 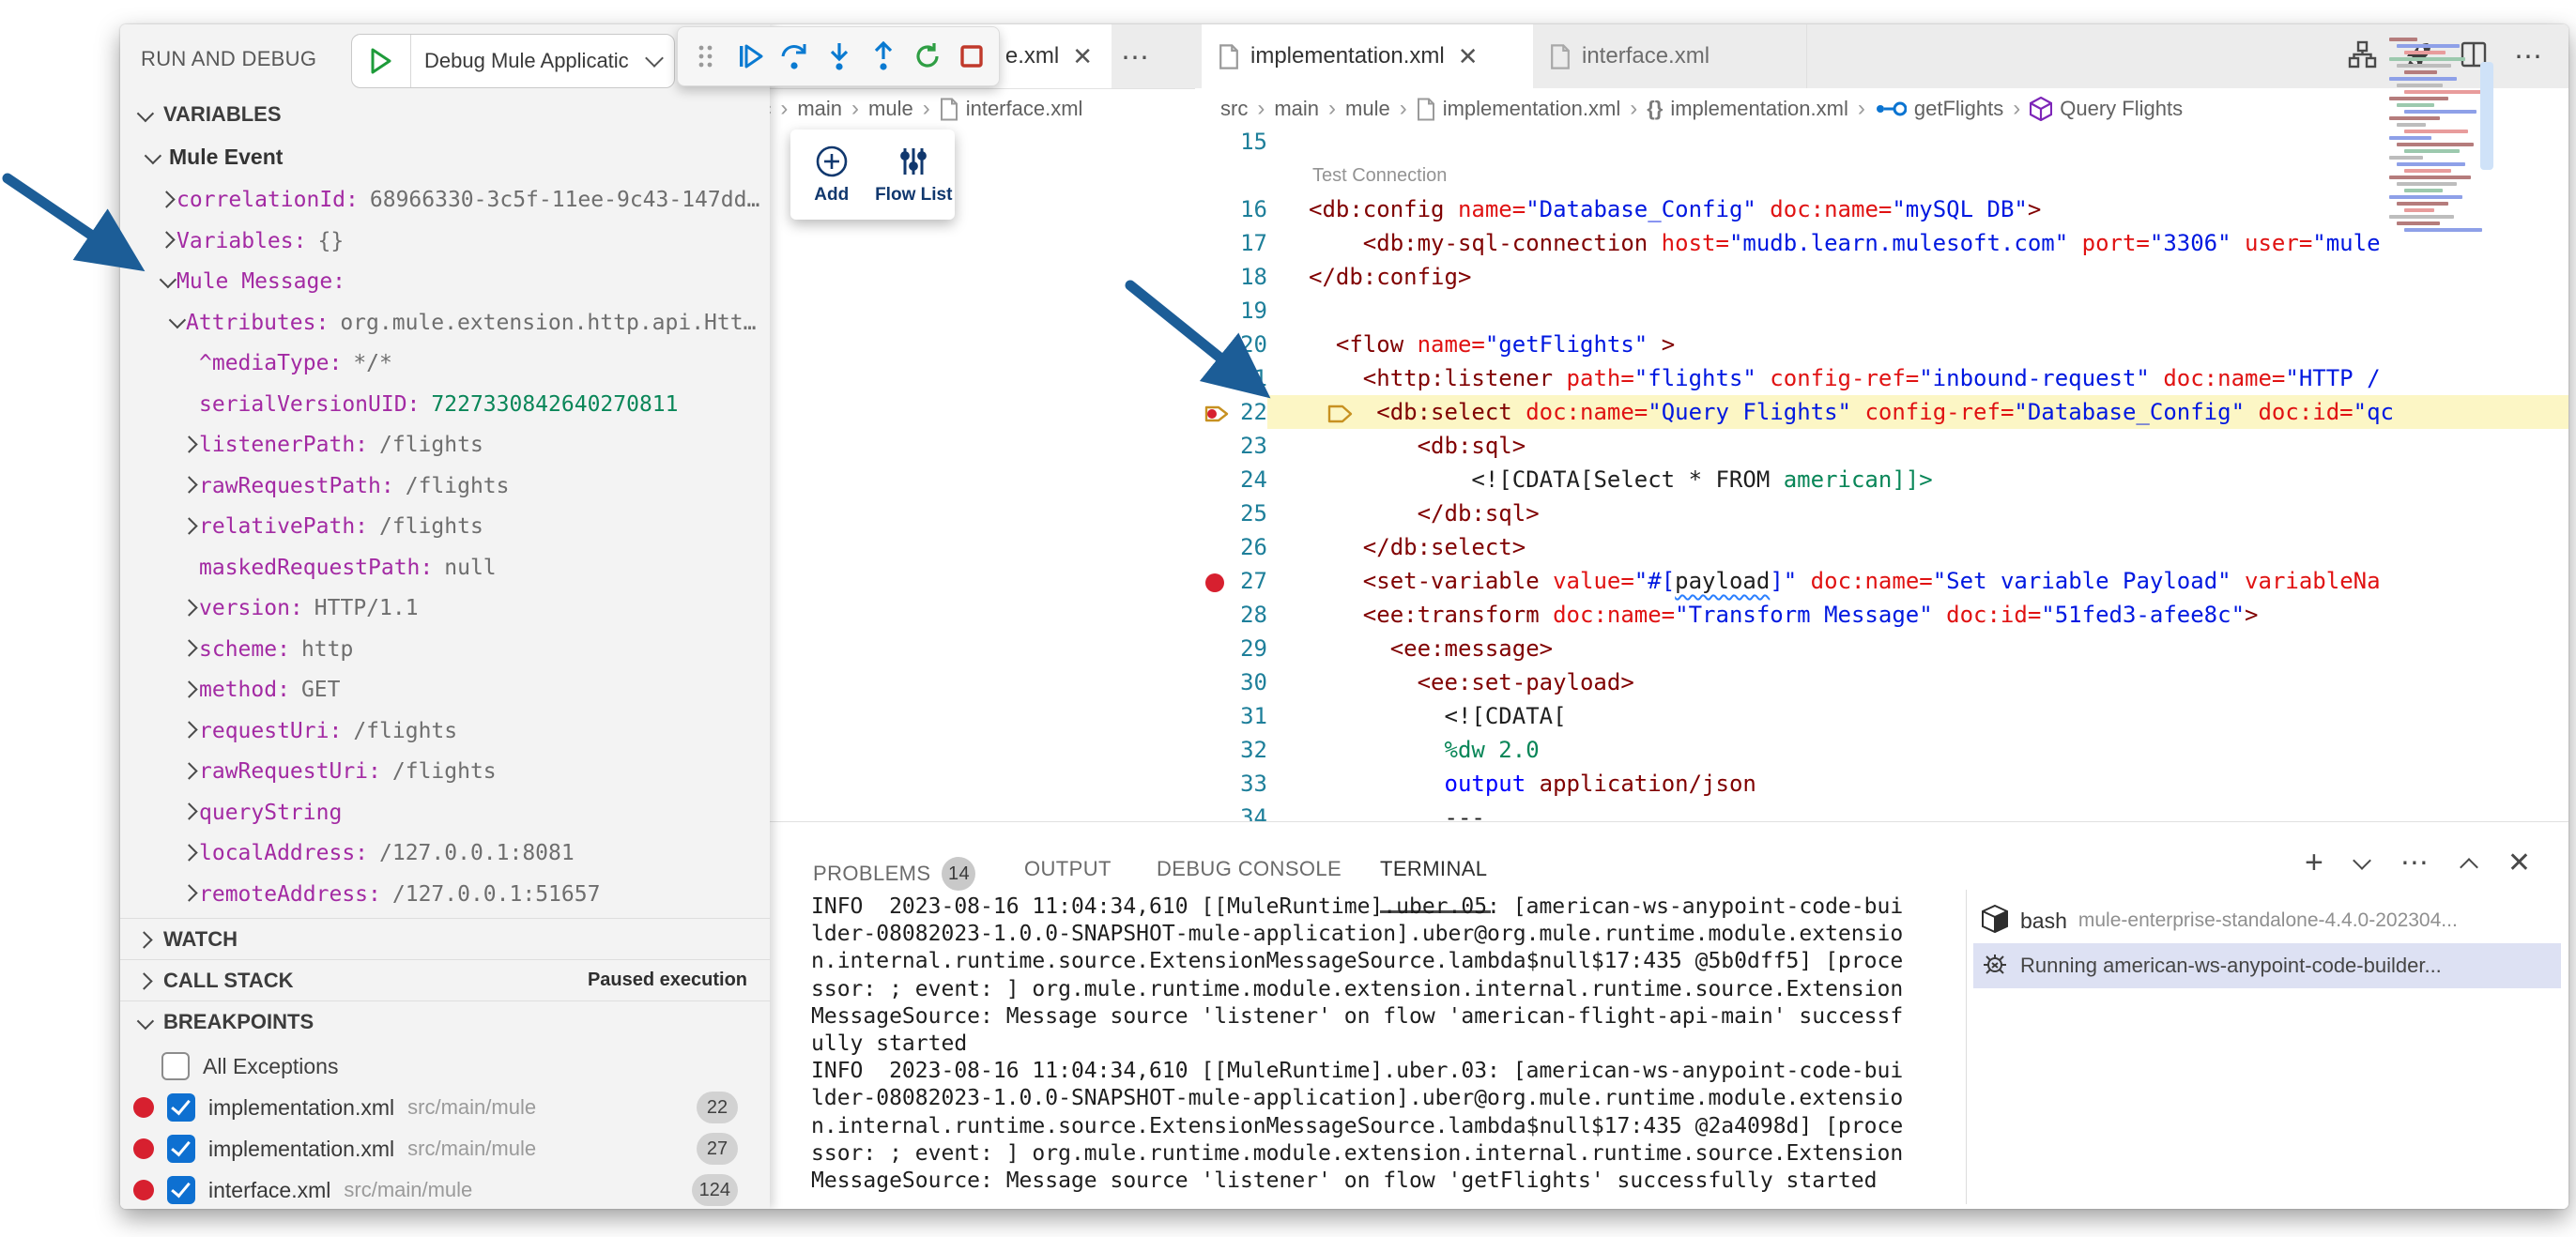 What do you see at coordinates (1885, 344) in the screenshot?
I see `code-line-20: 20 <flow name="getFlights" >` at bounding box center [1885, 344].